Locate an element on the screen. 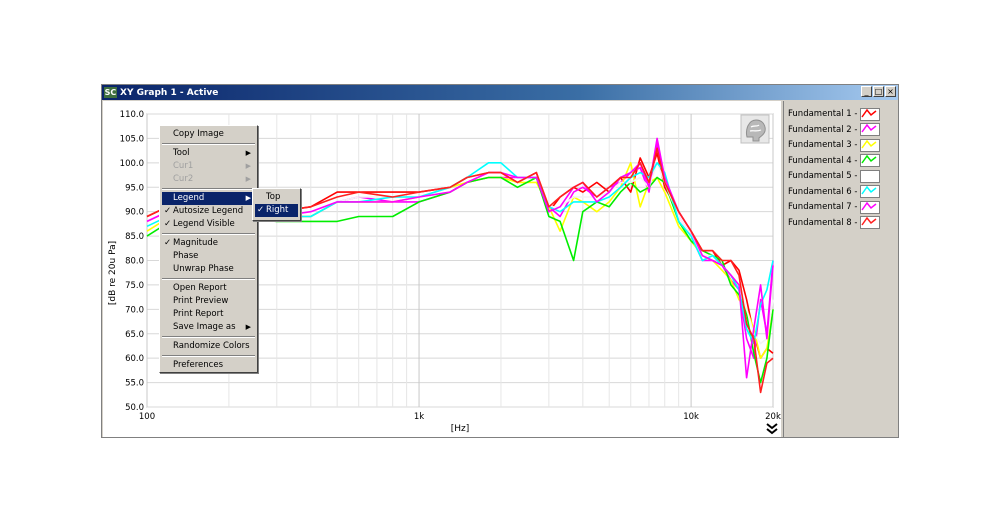 The width and height of the screenshot is (1000, 520). menu-item-magnitude: ✓ Magnitude is located at coordinates (208, 243).